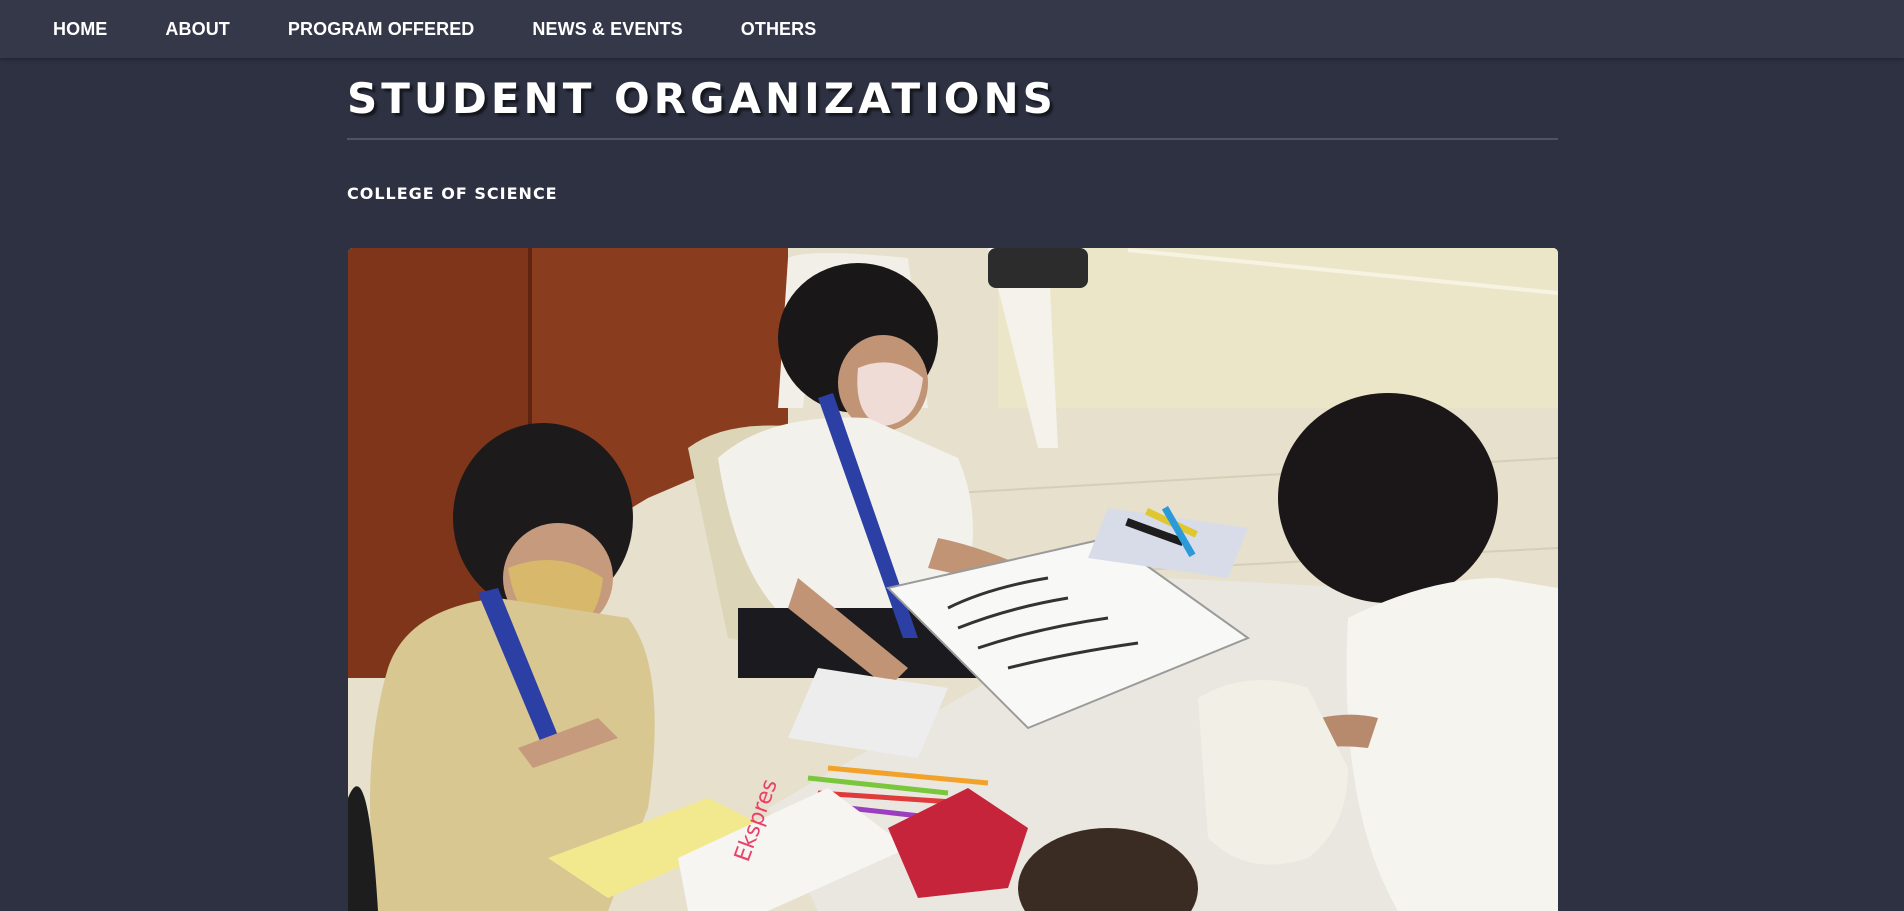 The width and height of the screenshot is (1904, 911). What do you see at coordinates (80, 29) in the screenshot?
I see `nav-item-home: HOME` at bounding box center [80, 29].